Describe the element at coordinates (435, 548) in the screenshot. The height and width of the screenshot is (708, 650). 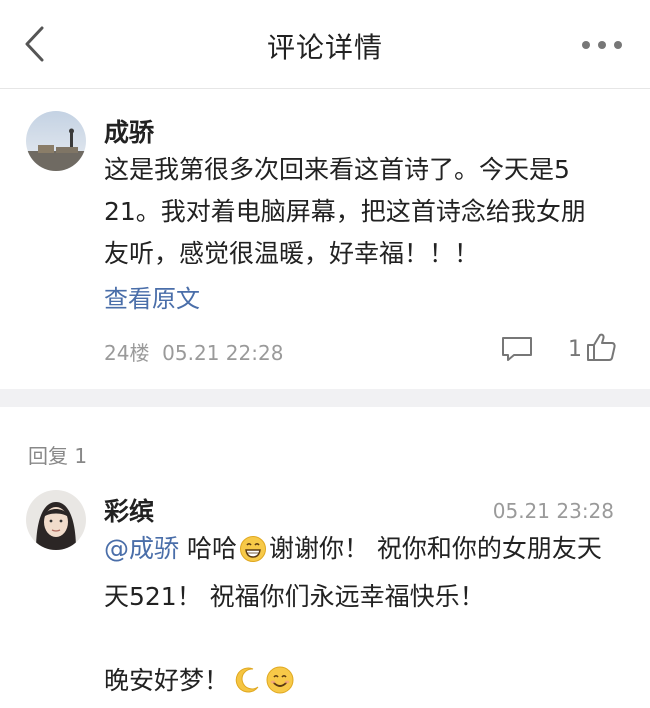
I see `reply-text-part: 谢谢你！ 祝你和你的女朋友天` at that location.